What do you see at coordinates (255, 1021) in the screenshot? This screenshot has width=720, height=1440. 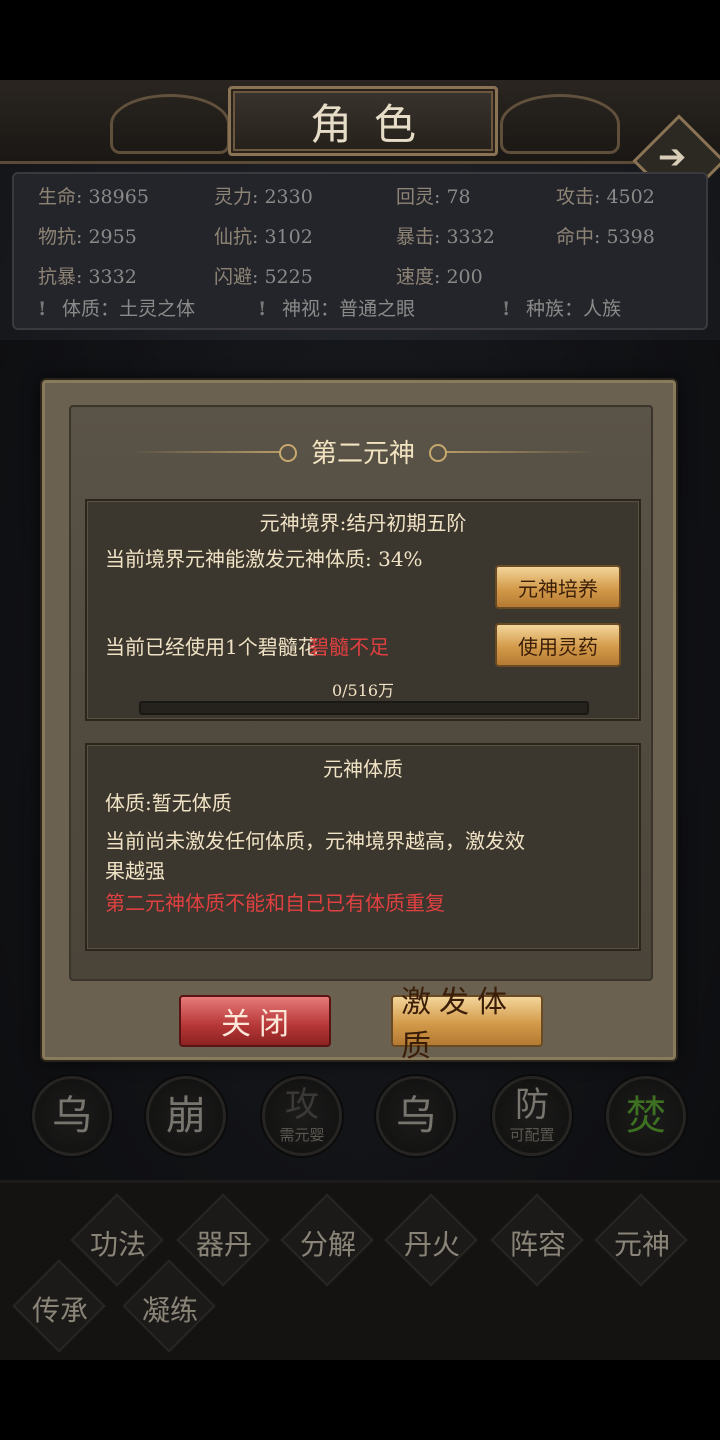 I see `close-button: 关闭` at bounding box center [255, 1021].